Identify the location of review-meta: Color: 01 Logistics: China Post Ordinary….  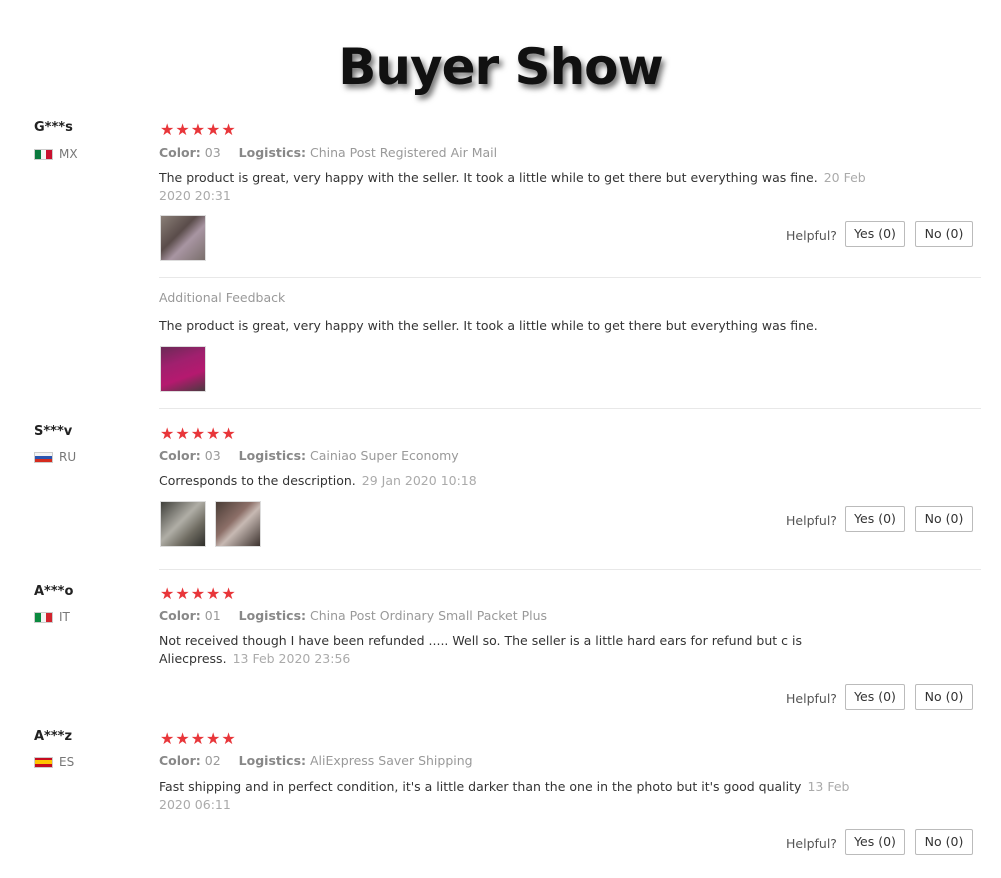
(353, 615).